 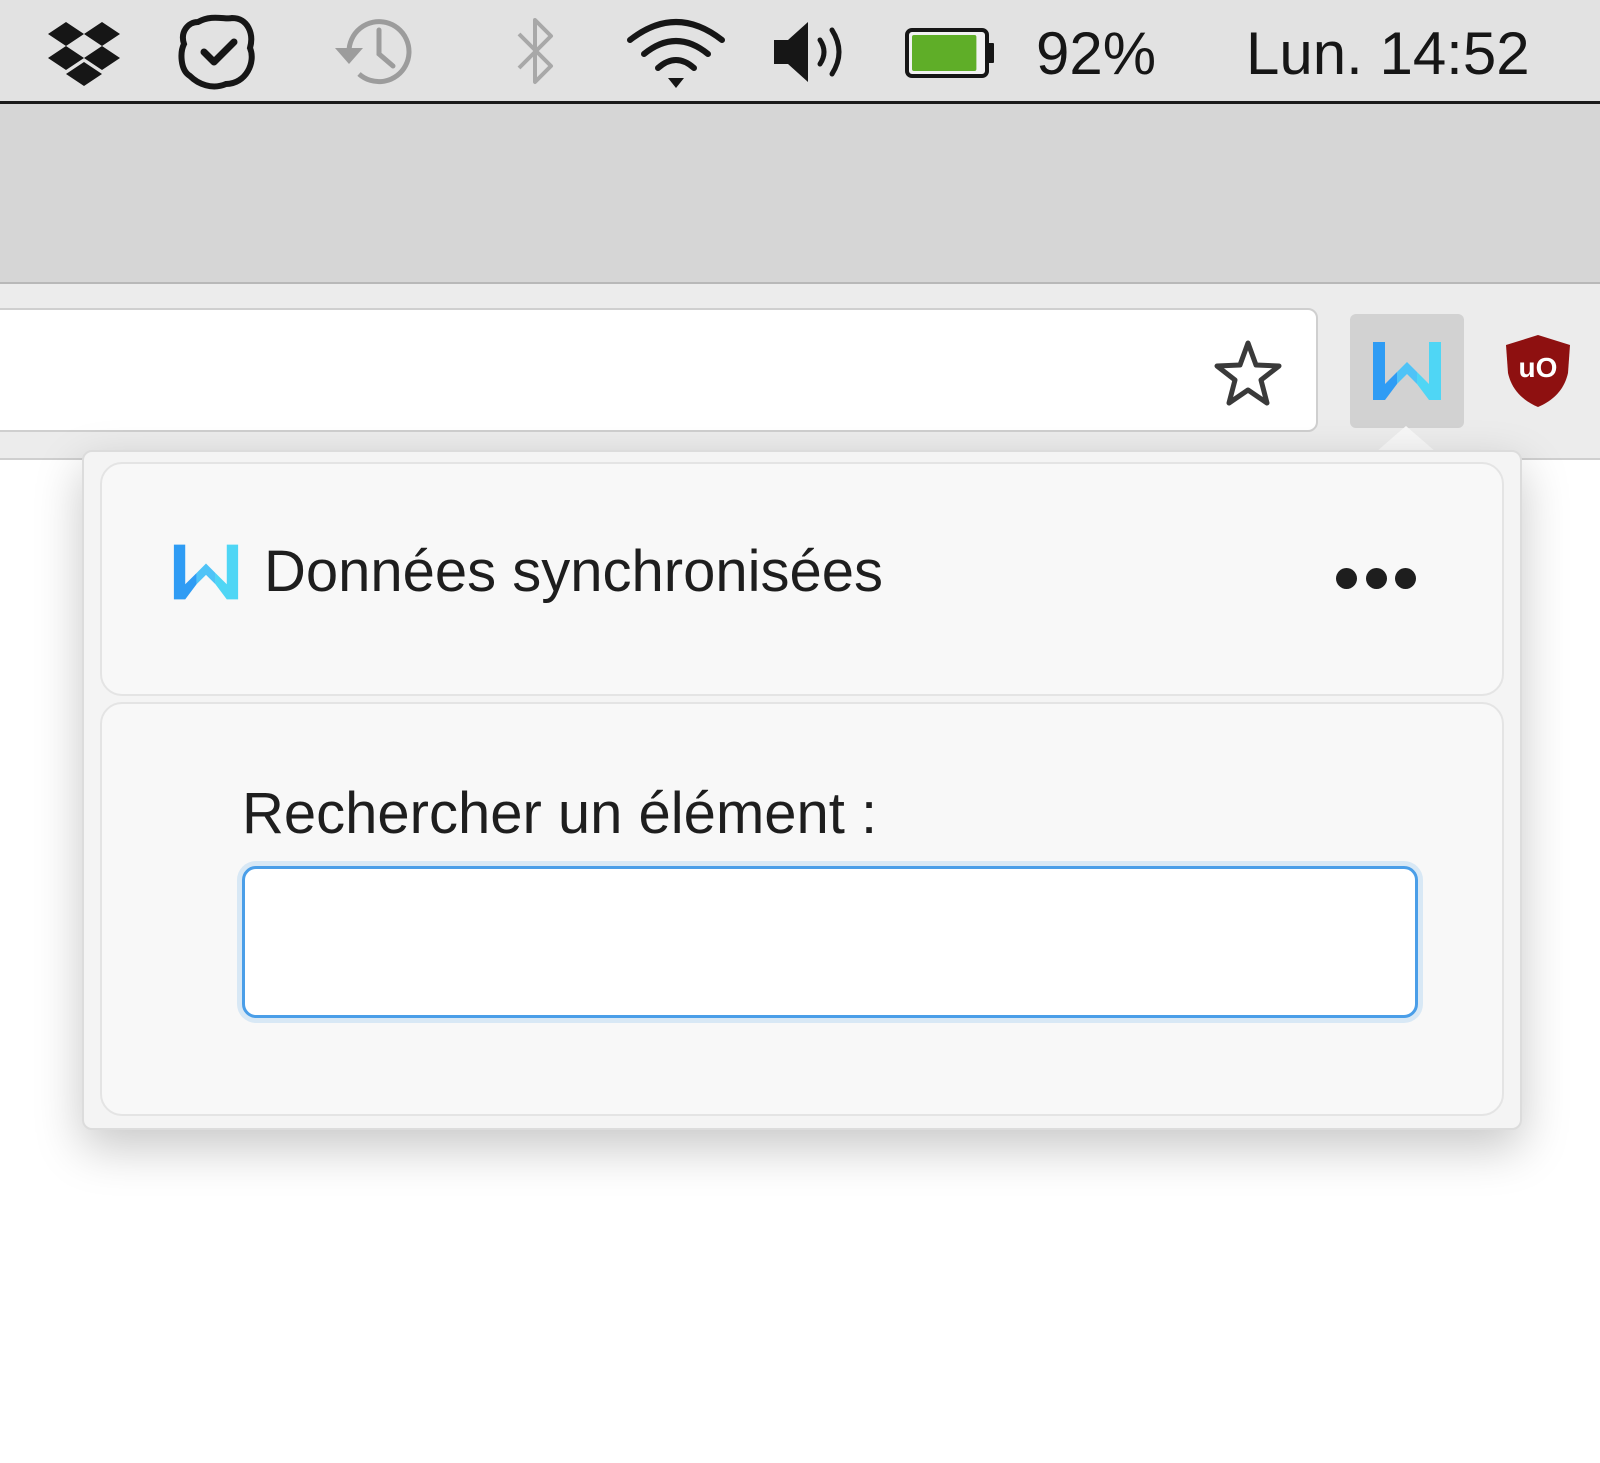 What do you see at coordinates (800, 194) in the screenshot?
I see `browser-tab-strip` at bounding box center [800, 194].